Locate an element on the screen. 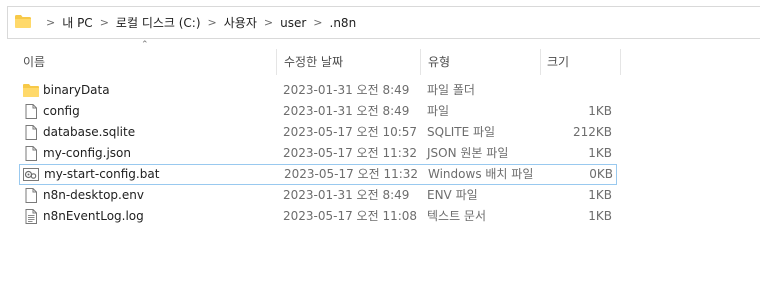 The height and width of the screenshot is (299, 760). batch-file-icon is located at coordinates (31, 174).